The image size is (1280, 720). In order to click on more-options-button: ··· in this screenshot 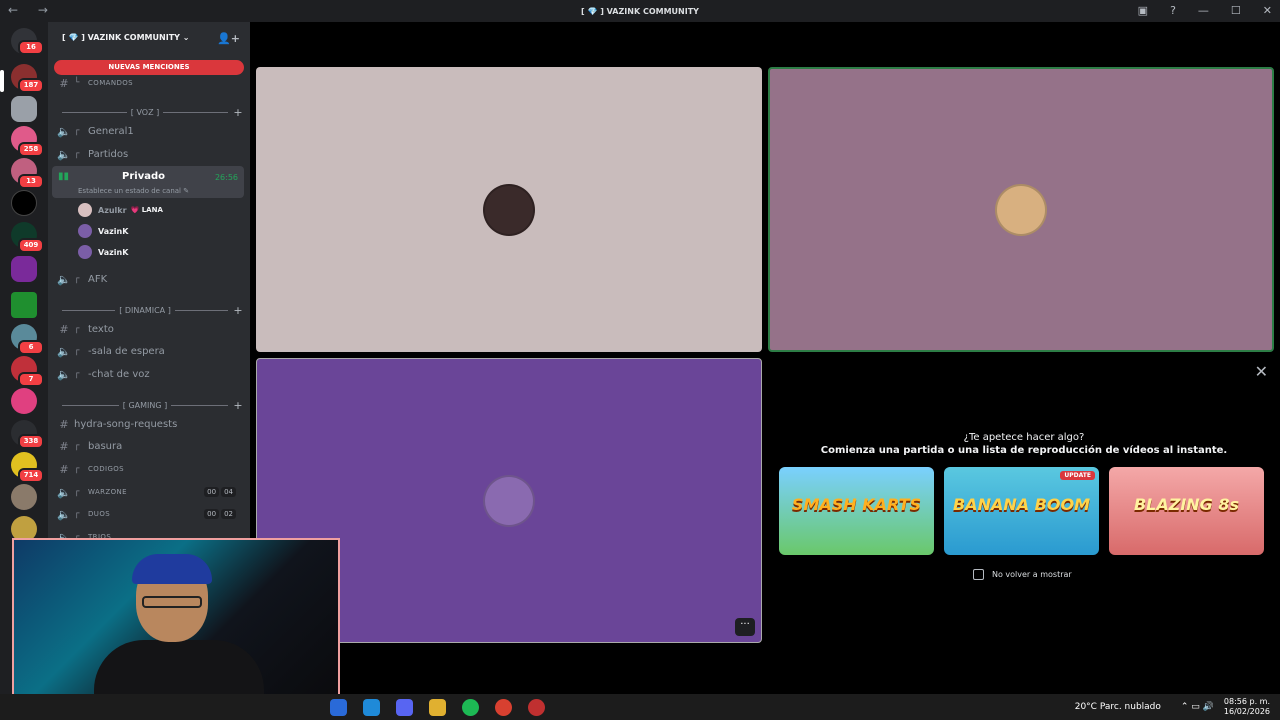, I will do `click(745, 627)`.